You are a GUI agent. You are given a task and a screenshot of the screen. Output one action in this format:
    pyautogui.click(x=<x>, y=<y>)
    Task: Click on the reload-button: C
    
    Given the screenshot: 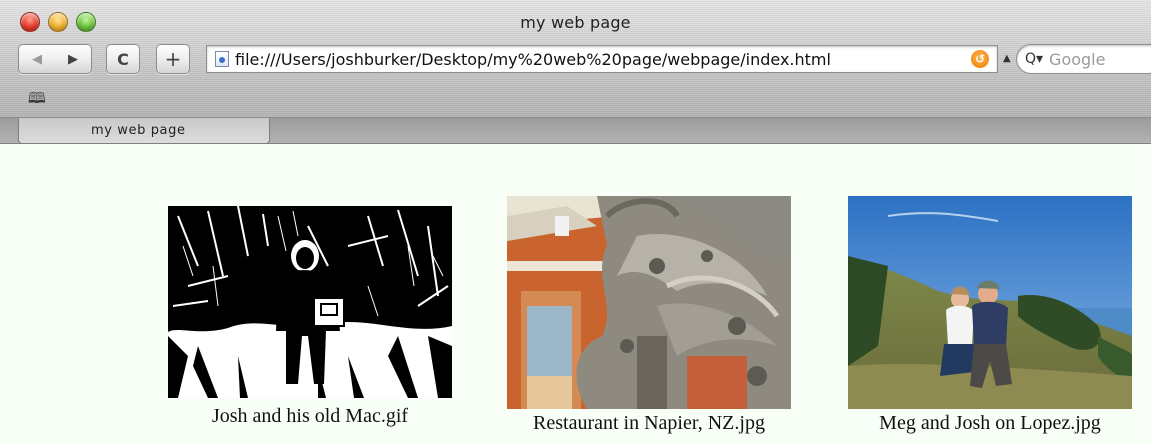 What is the action you would take?
    pyautogui.click(x=123, y=59)
    